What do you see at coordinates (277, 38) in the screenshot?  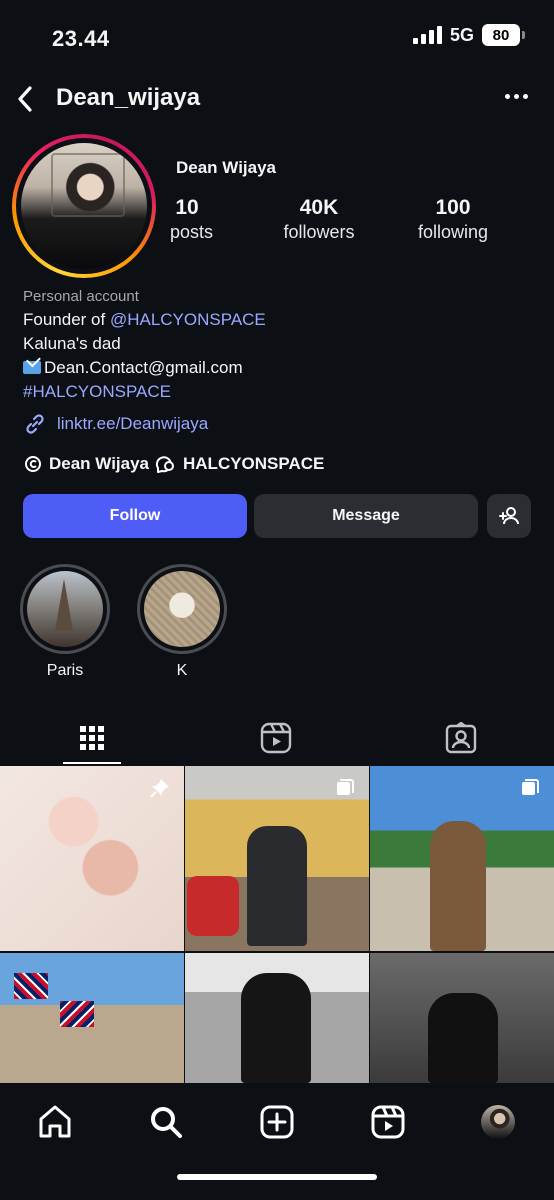 I see `status-bar: 23.44 5G 80` at bounding box center [277, 38].